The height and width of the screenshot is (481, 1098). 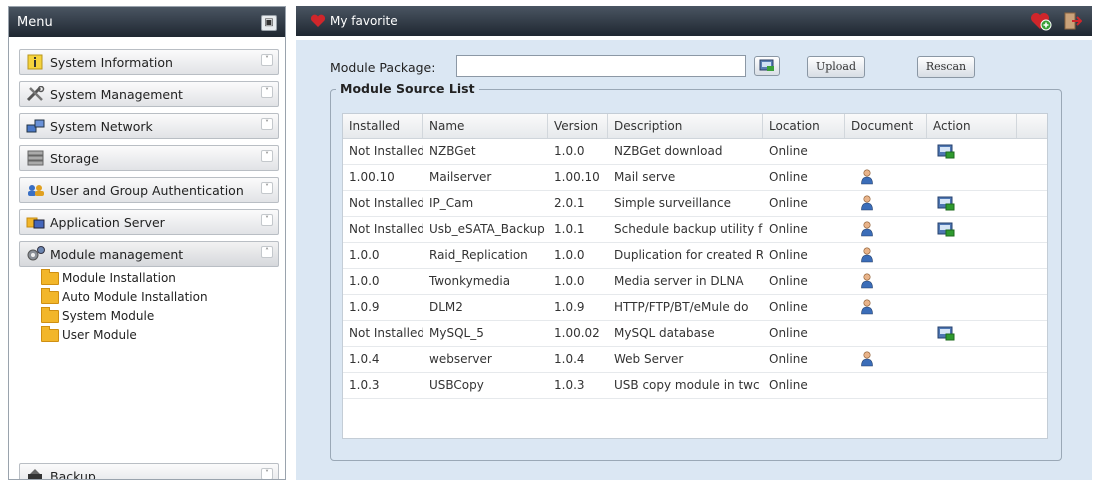 What do you see at coordinates (135, 297) in the screenshot?
I see `submenu-label: Auto Module Installation` at bounding box center [135, 297].